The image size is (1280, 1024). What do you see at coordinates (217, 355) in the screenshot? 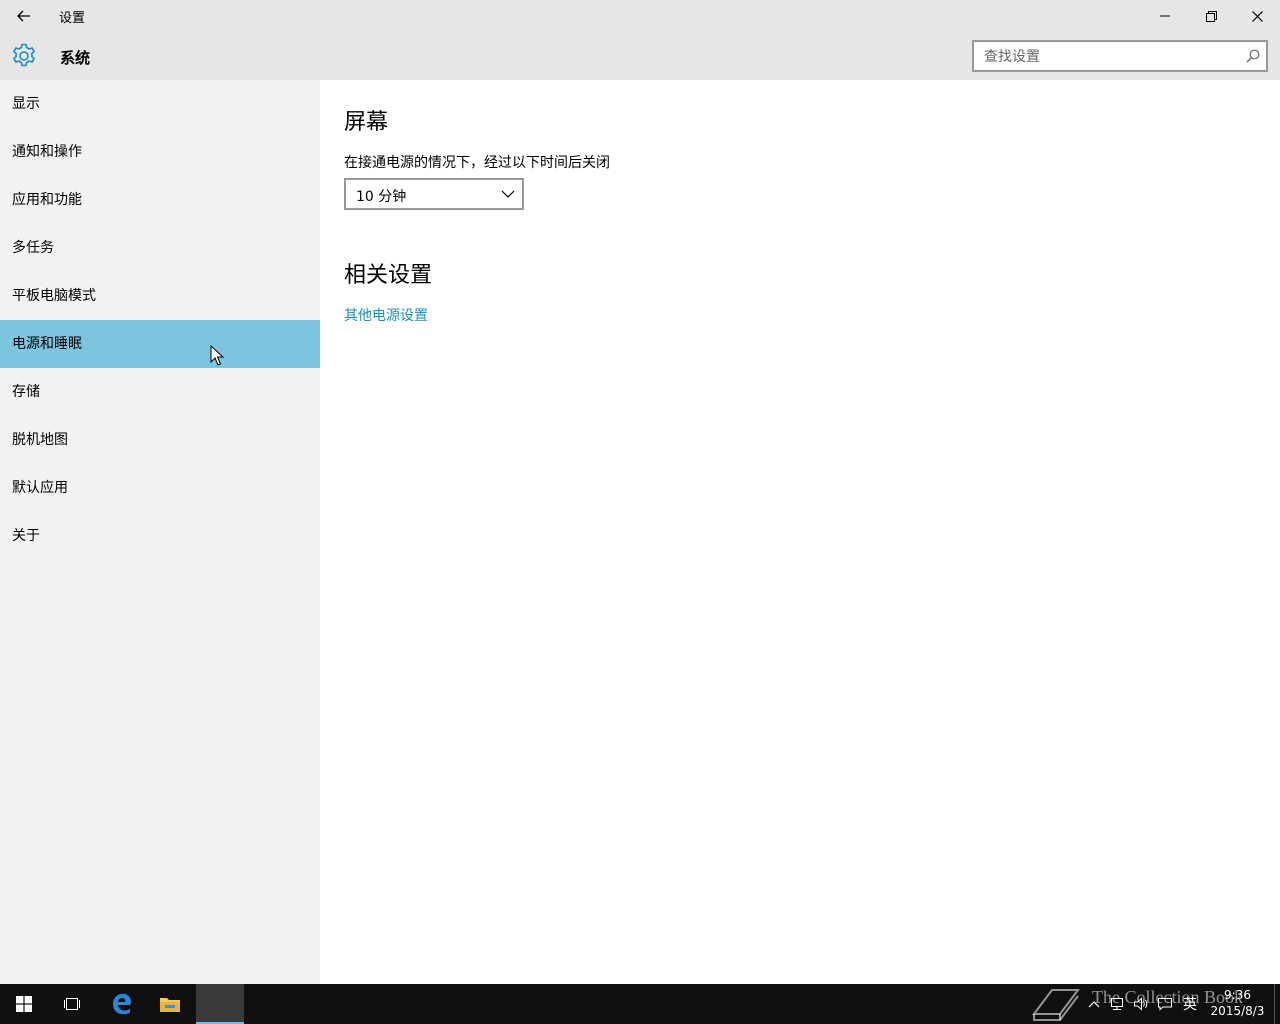
I see `mouse-cursor-icon` at bounding box center [217, 355].